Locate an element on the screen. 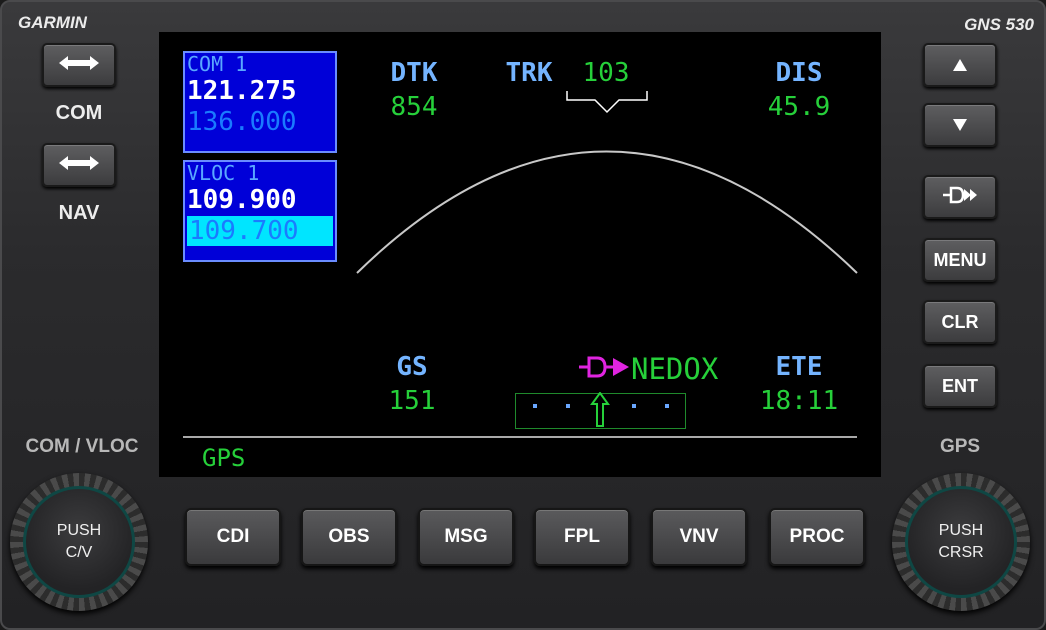 The width and height of the screenshot is (1046, 630). com-swap-button is located at coordinates (79, 65).